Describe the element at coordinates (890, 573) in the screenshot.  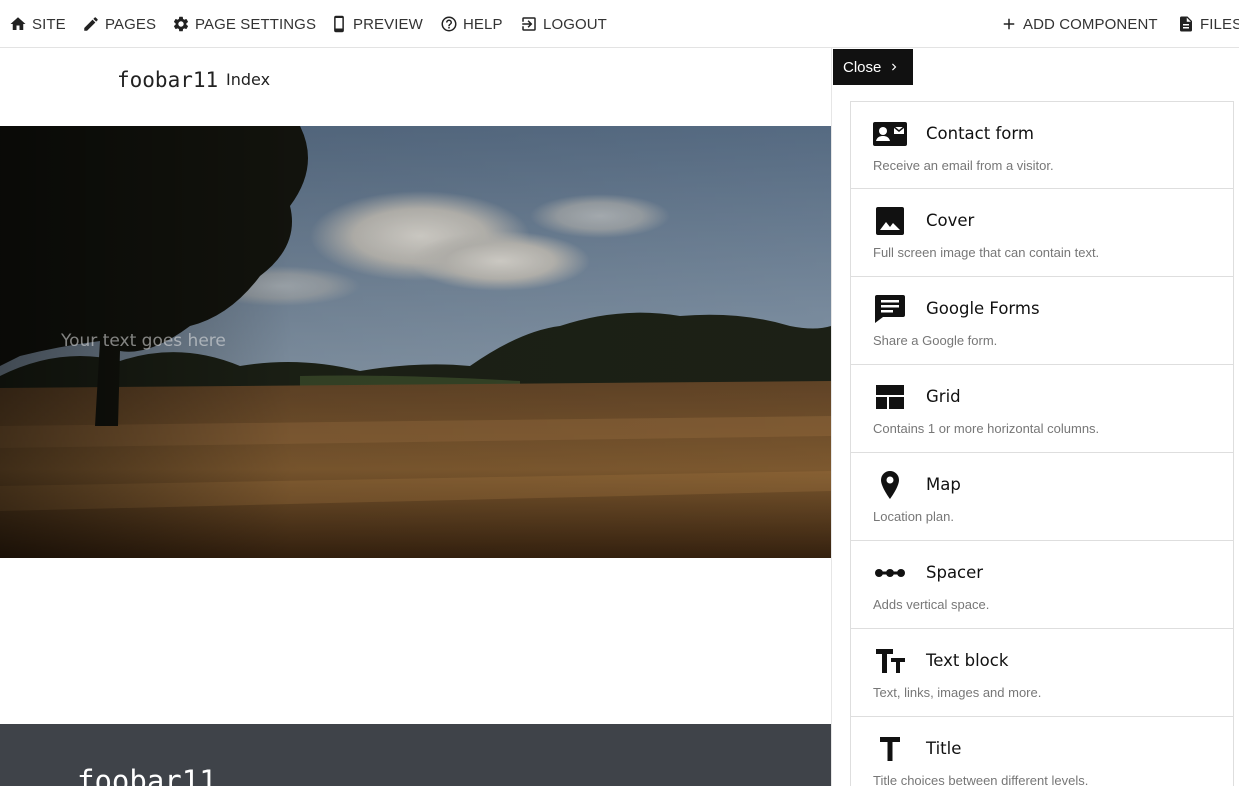
I see `spacer-icon` at that location.